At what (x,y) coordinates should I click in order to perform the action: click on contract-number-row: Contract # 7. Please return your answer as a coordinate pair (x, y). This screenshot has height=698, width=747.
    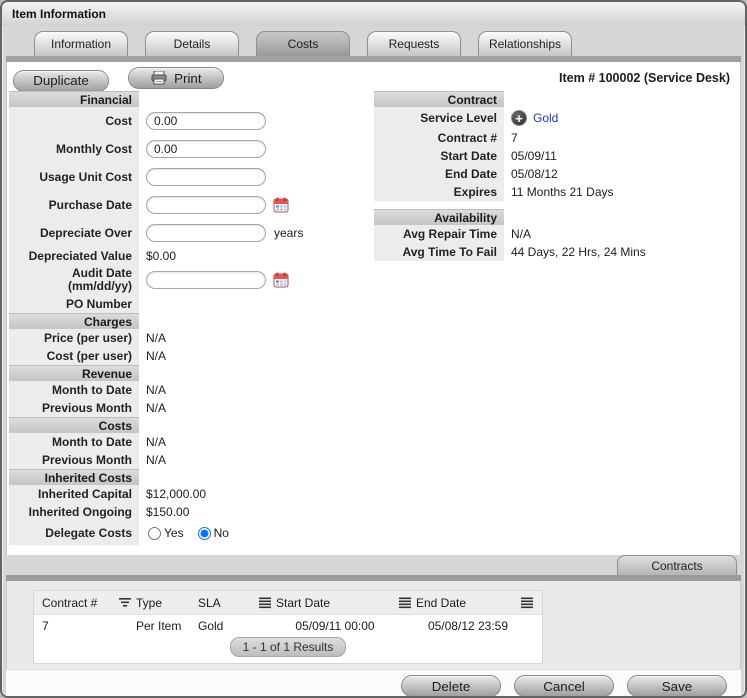
    Looking at the image, I should click on (557, 138).